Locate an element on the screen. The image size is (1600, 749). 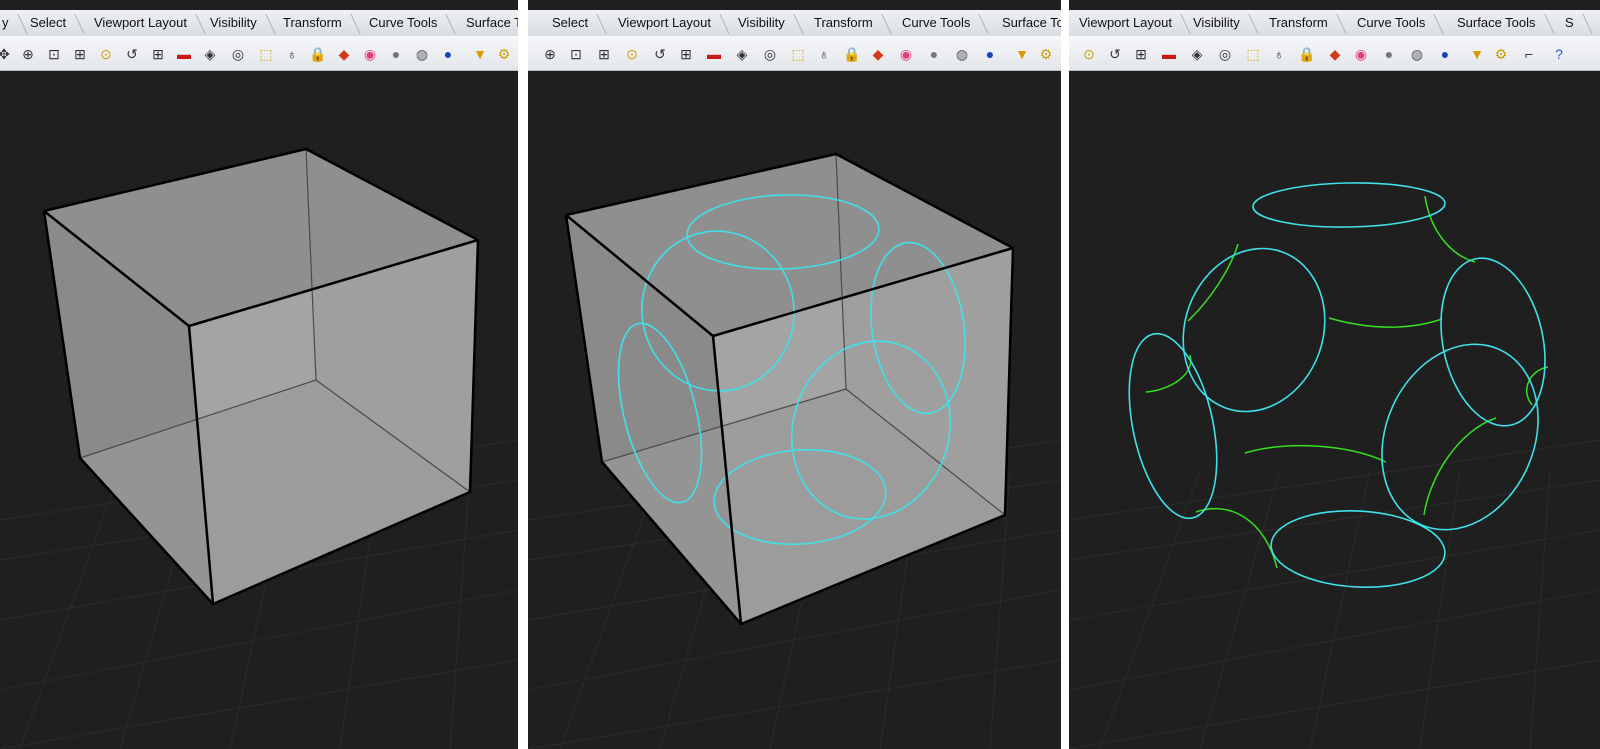
curve-top-left is located at coordinates (1213, 282).